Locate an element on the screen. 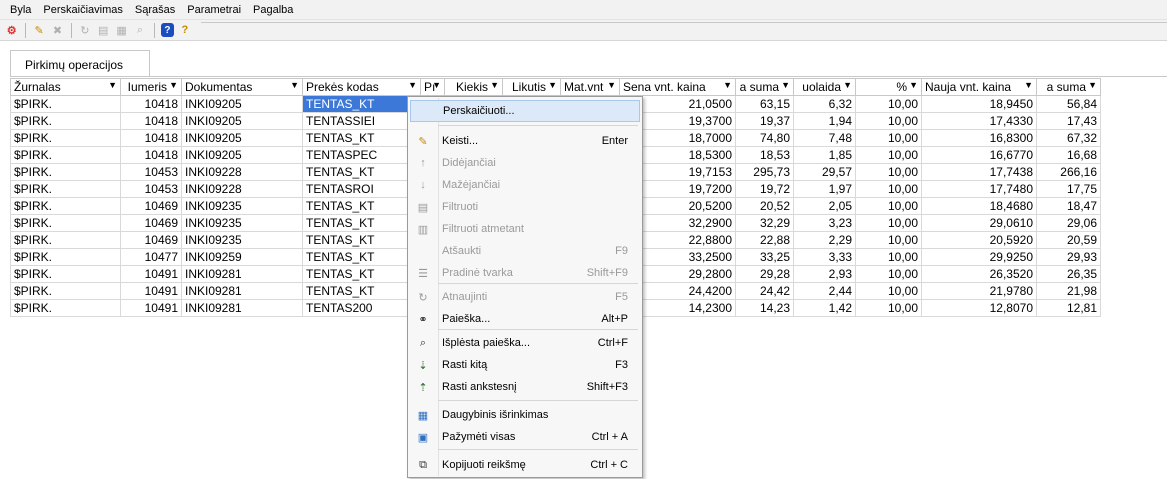  table-cell: TENTASPEC is located at coordinates (361, 155).